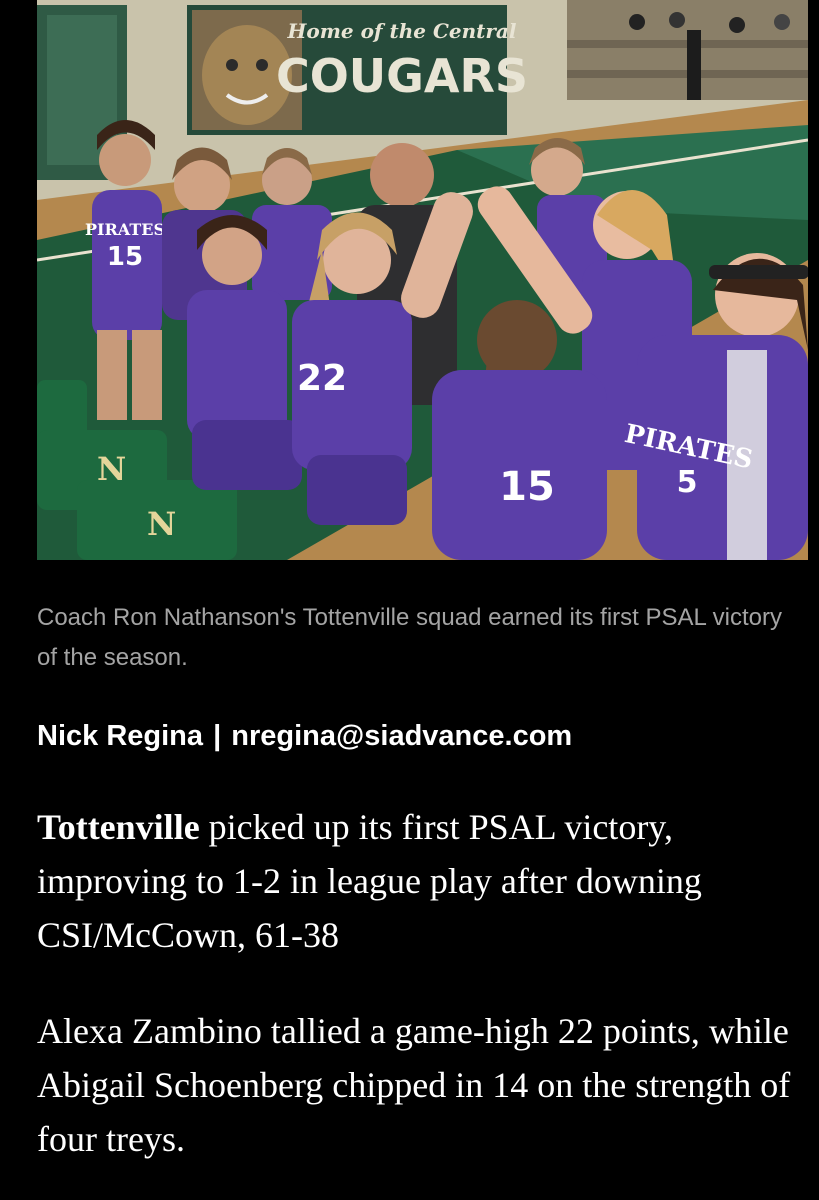  What do you see at coordinates (118, 827) in the screenshot?
I see `lead-word: Tottenville` at bounding box center [118, 827].